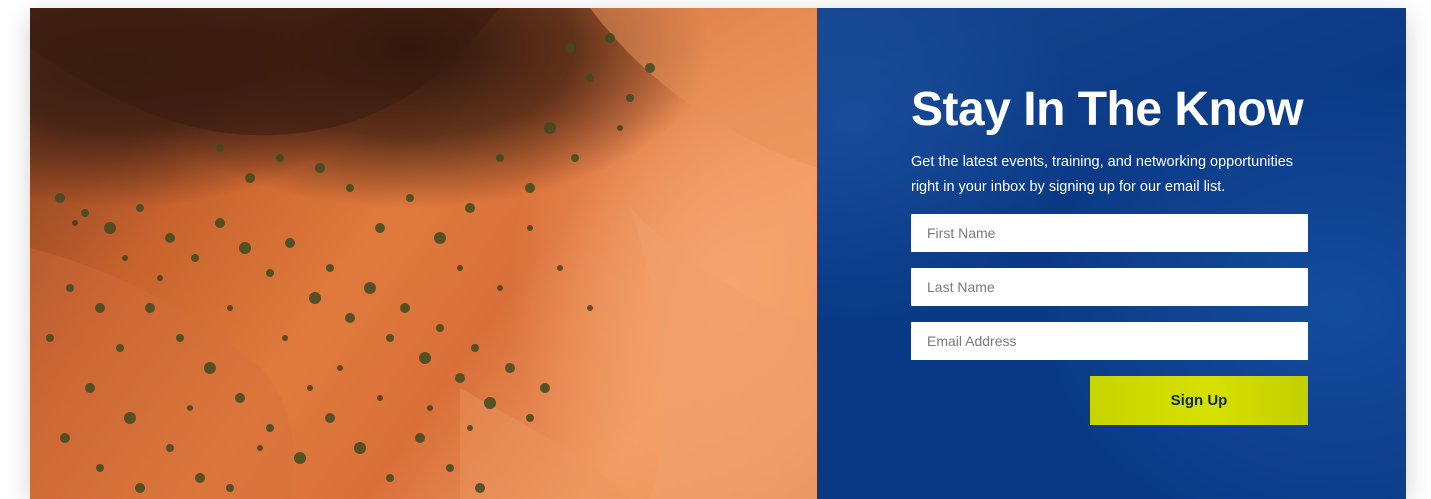 The height and width of the screenshot is (499, 1431). Describe the element at coordinates (1199, 400) in the screenshot. I see `sign-up-button: Sign Up` at that location.